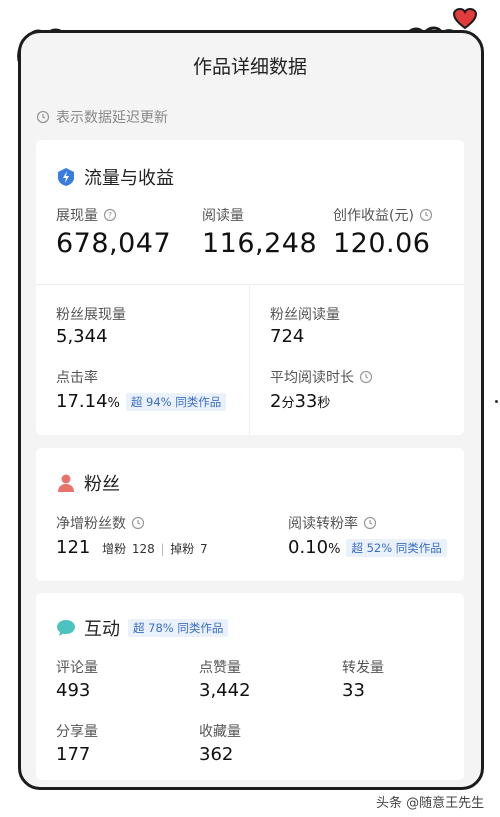 The height and width of the screenshot is (817, 500). What do you see at coordinates (102, 484) in the screenshot?
I see `fans-title: 粉丝` at bounding box center [102, 484].